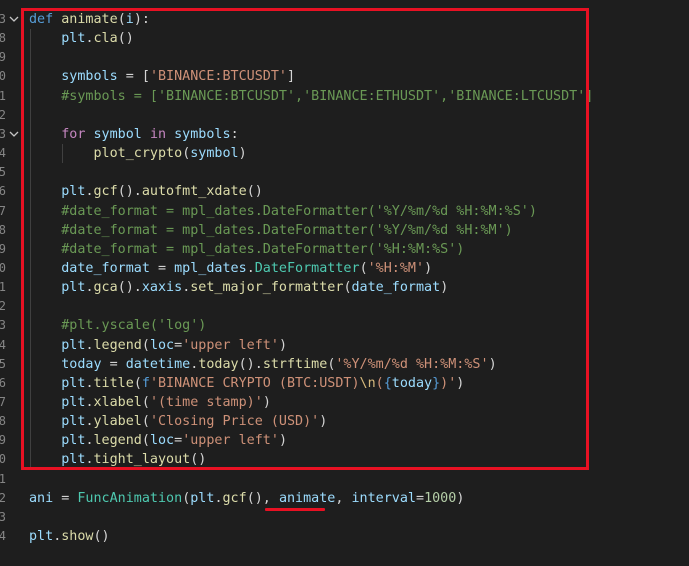 The height and width of the screenshot is (566, 689). Describe the element at coordinates (162, 288) in the screenshot. I see `code-token: xaxis` at that location.